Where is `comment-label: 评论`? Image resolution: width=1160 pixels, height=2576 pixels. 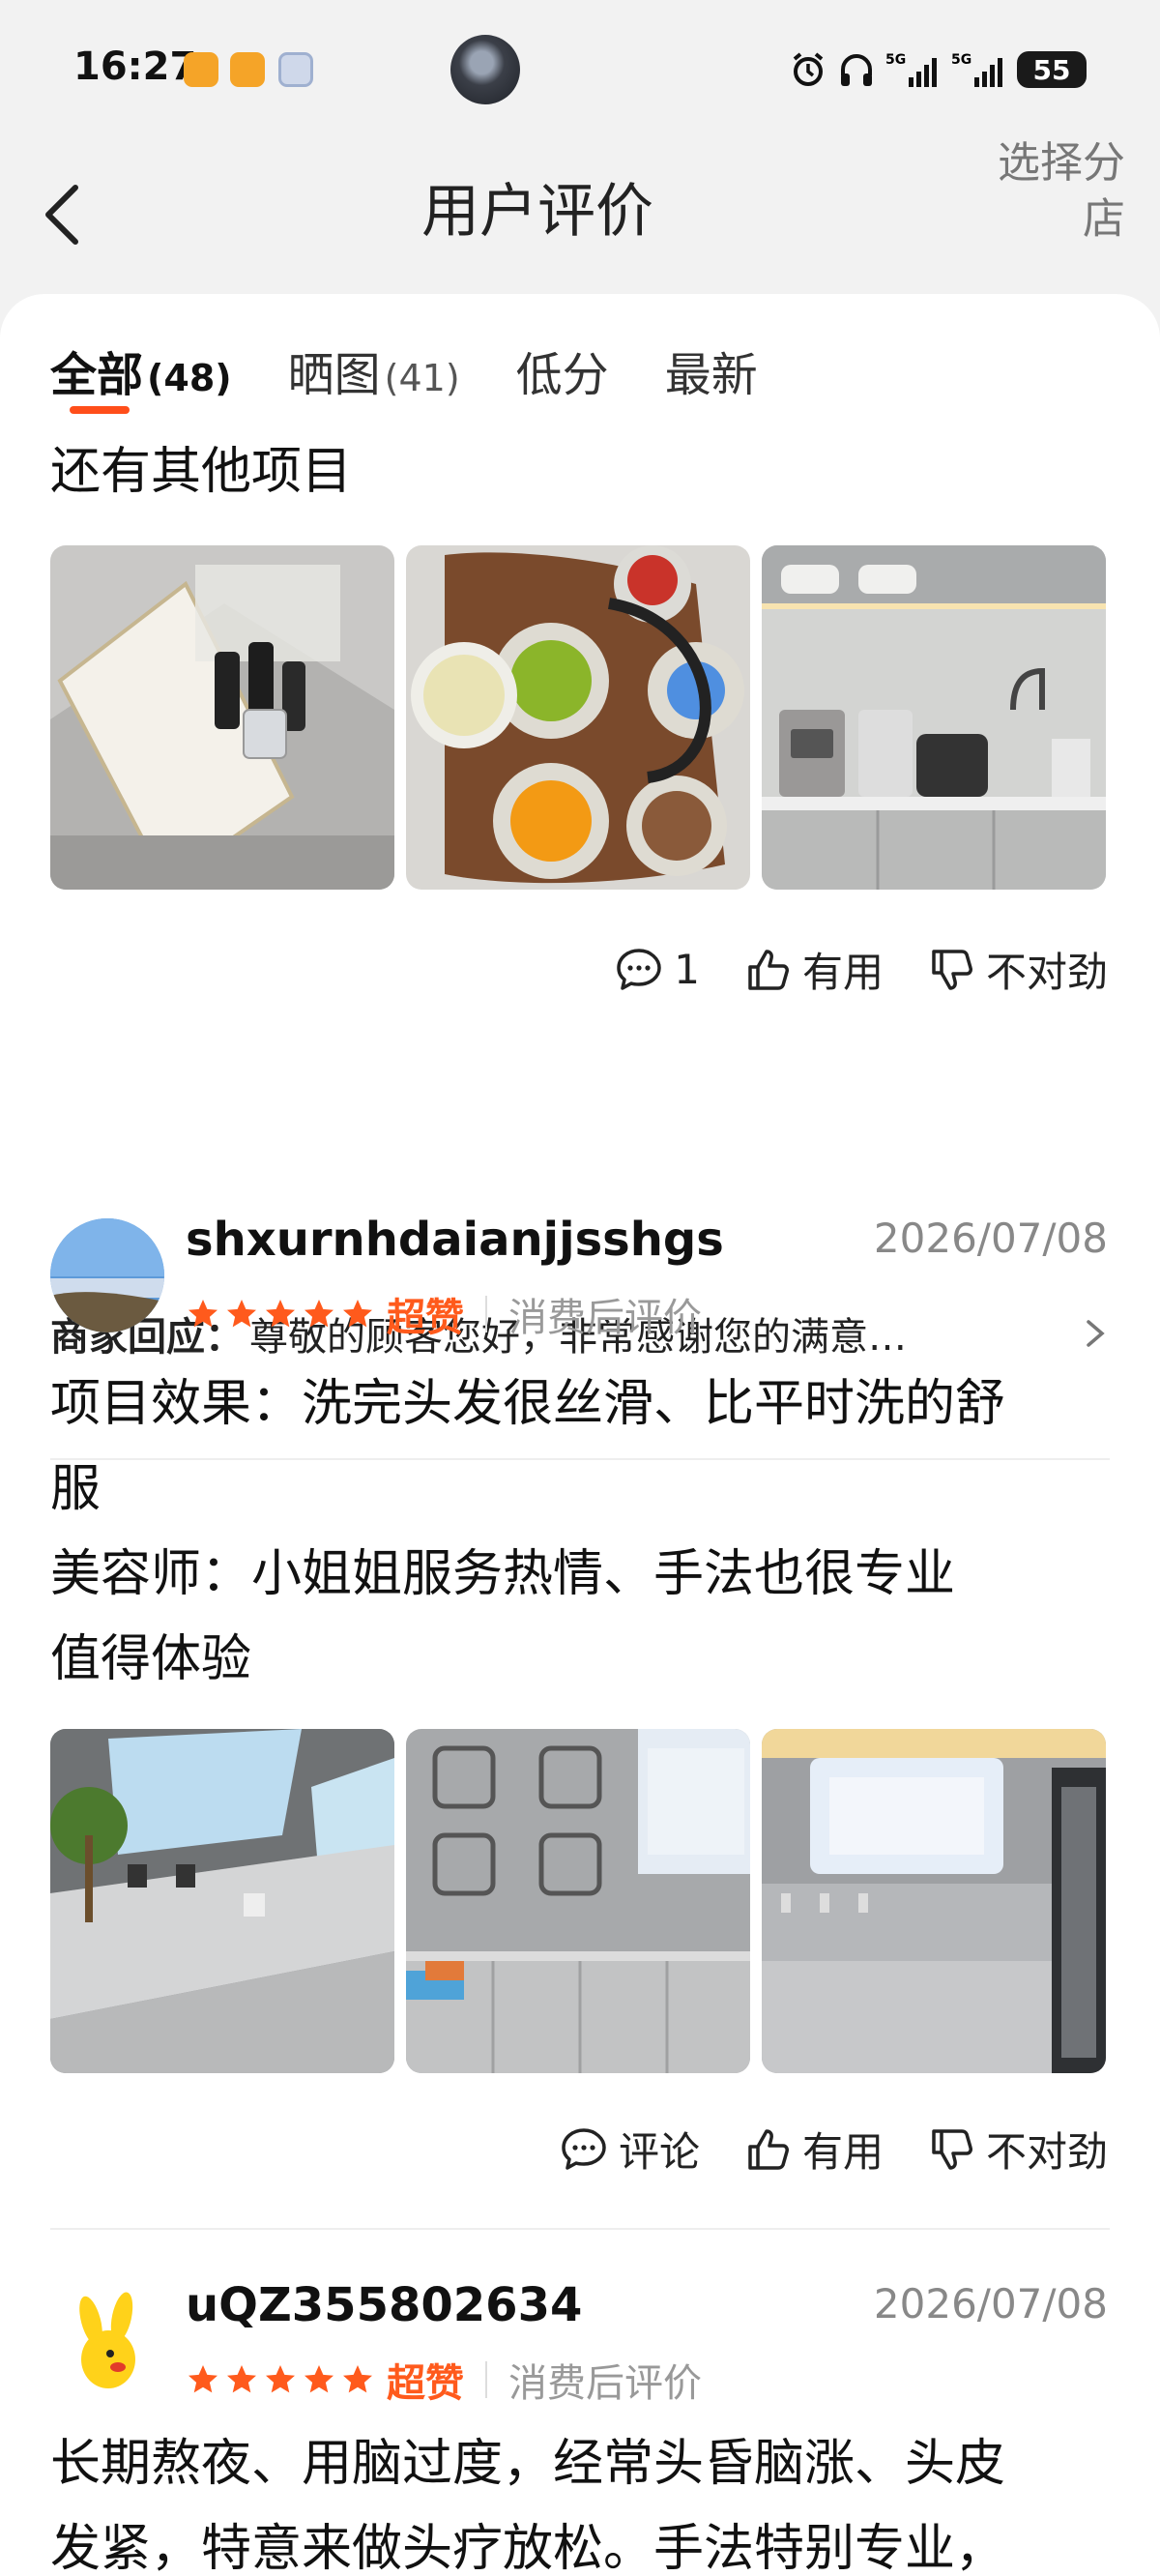 comment-label: 评论 is located at coordinates (659, 2152).